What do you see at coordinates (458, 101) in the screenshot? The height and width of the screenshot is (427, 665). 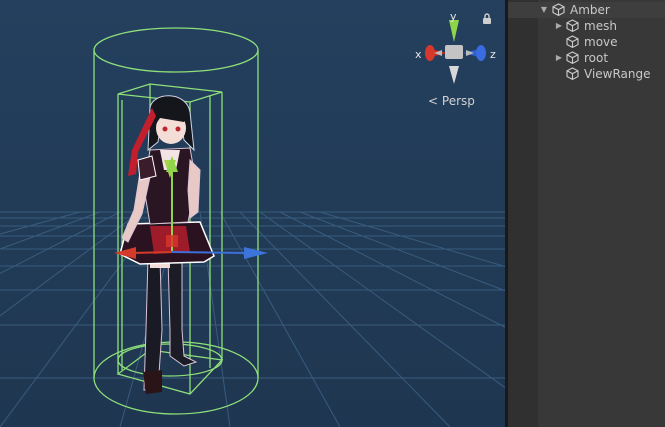 I see `projection-label: Persp` at bounding box center [458, 101].